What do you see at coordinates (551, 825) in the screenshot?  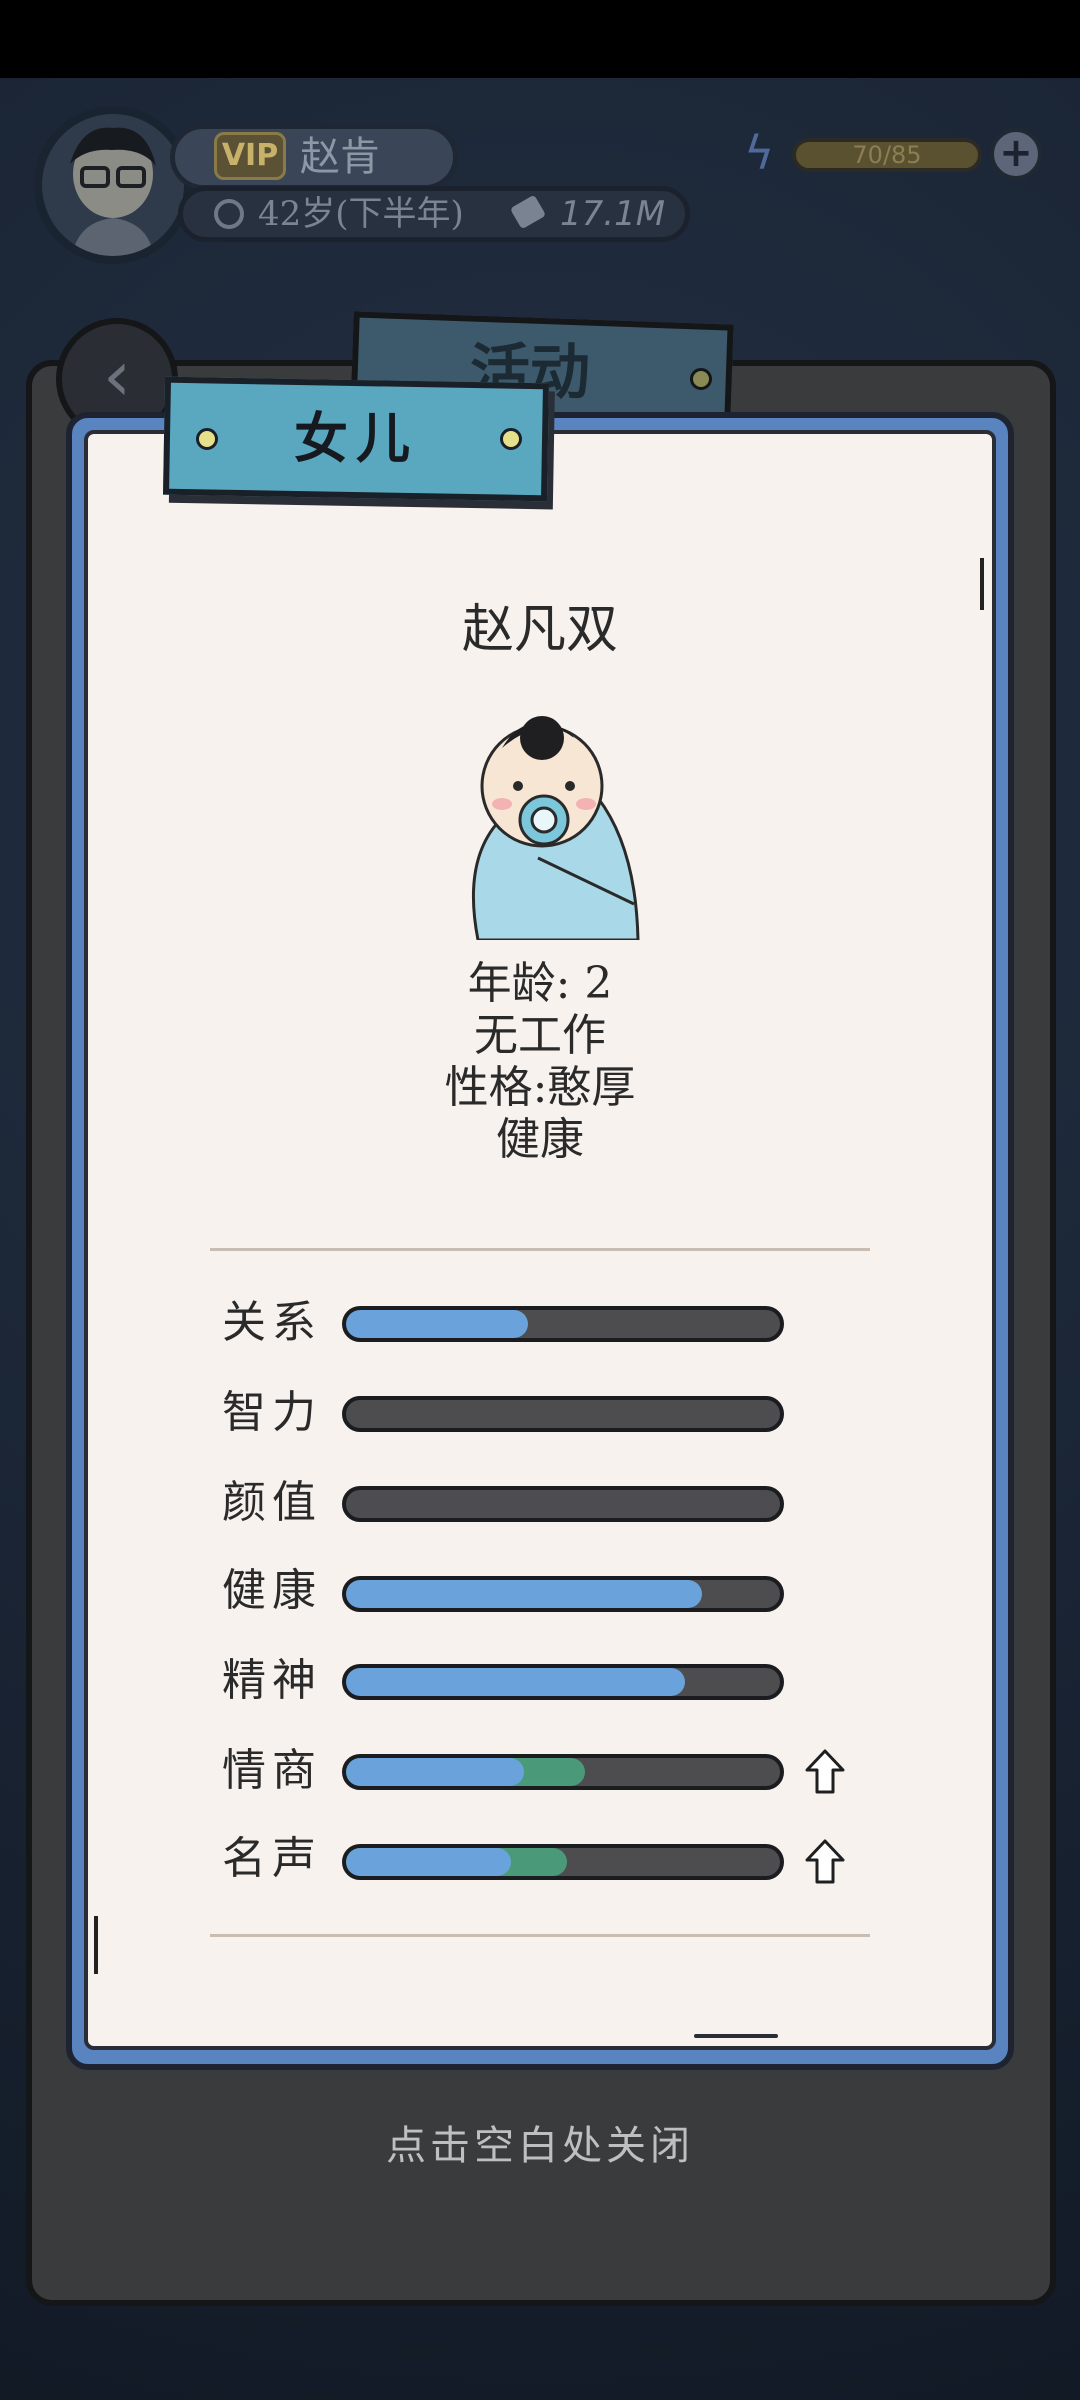 I see `baby-portrait` at bounding box center [551, 825].